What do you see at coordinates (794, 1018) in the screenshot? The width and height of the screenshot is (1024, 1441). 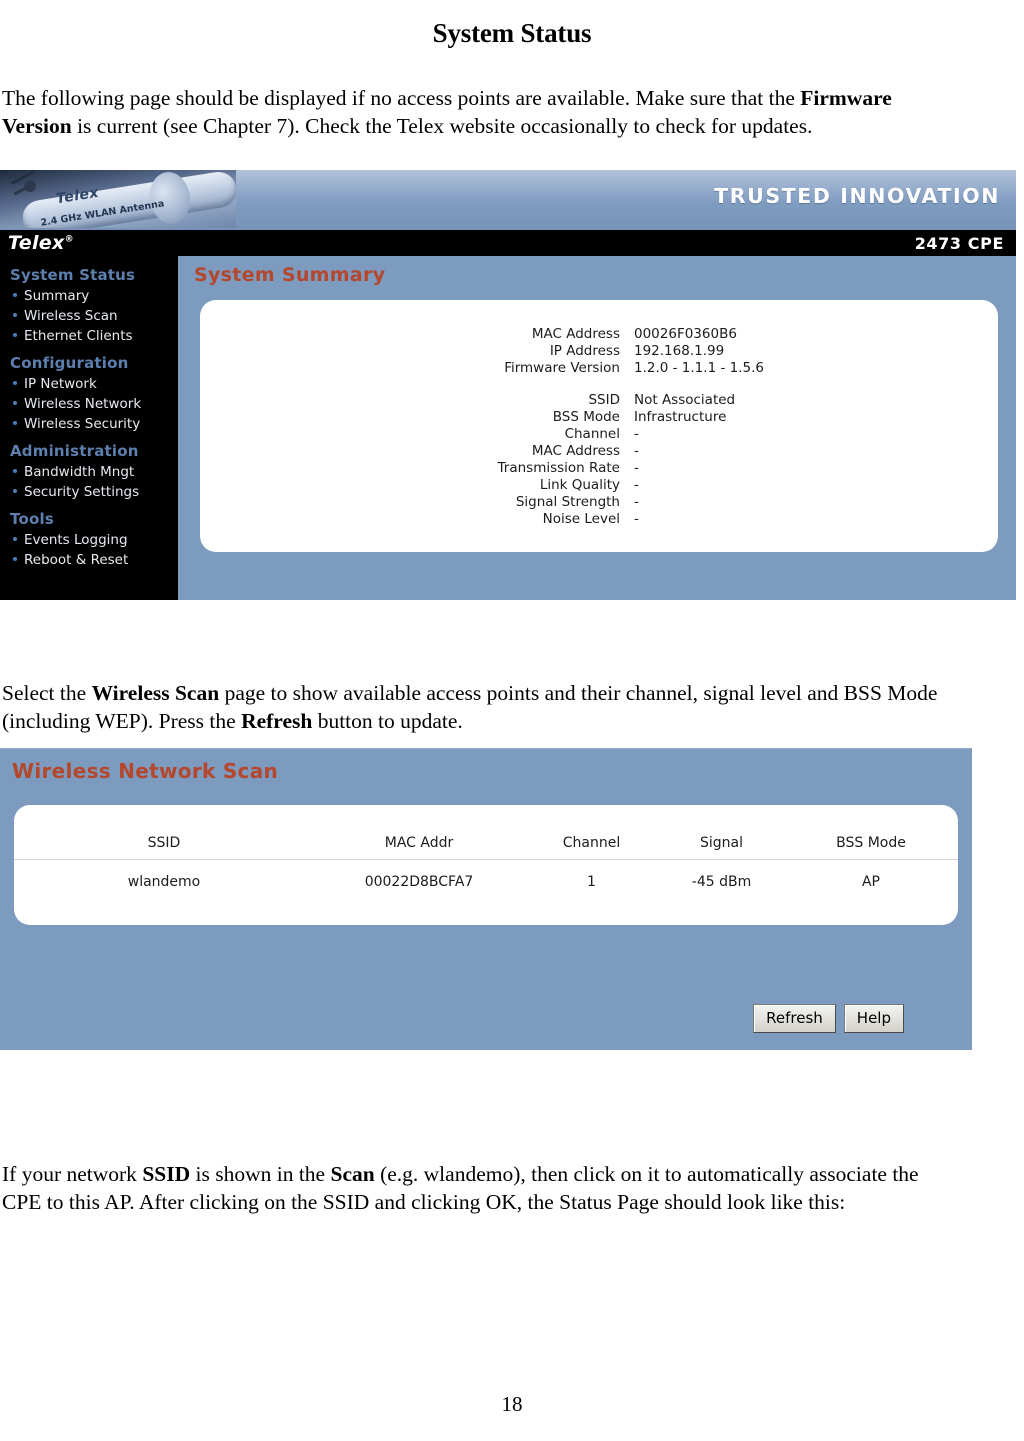 I see `refresh-button: Refresh` at bounding box center [794, 1018].